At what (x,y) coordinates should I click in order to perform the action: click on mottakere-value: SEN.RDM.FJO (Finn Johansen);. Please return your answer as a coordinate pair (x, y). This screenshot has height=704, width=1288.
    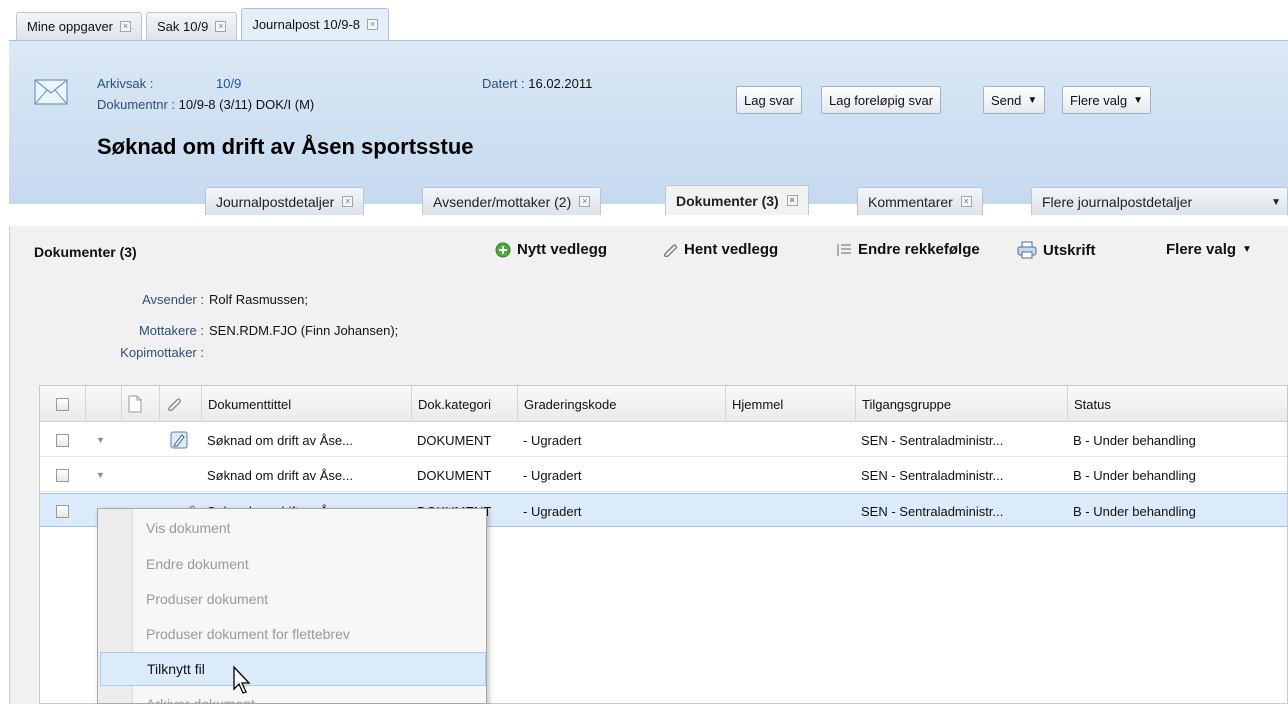
    Looking at the image, I should click on (304, 330).